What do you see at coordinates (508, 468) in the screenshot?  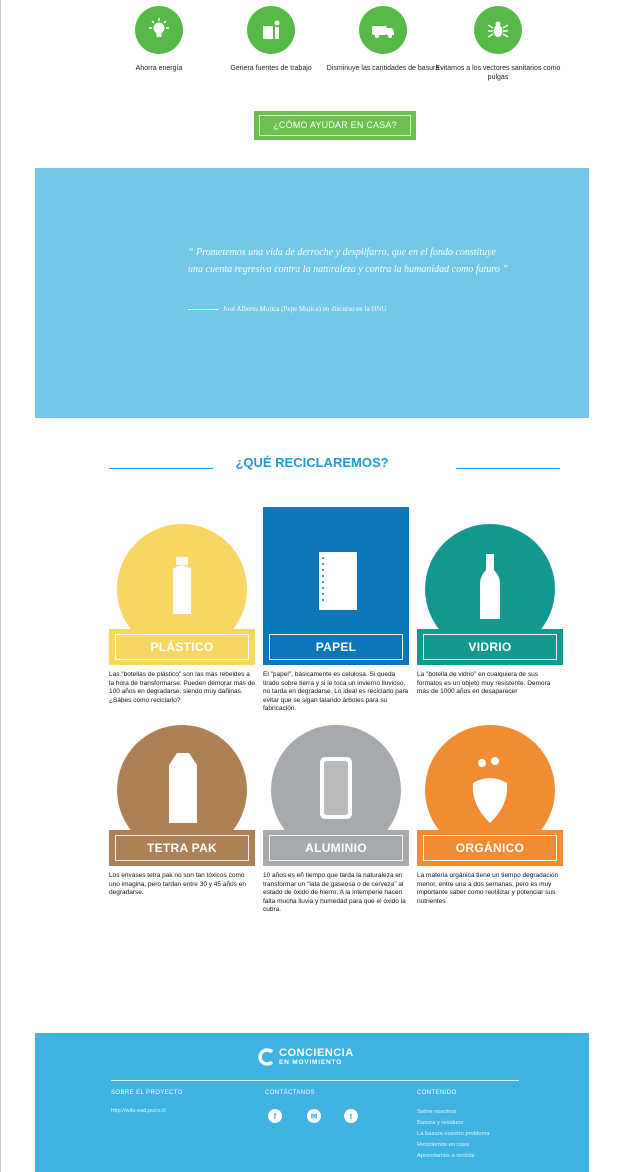 I see `title-divider-right` at bounding box center [508, 468].